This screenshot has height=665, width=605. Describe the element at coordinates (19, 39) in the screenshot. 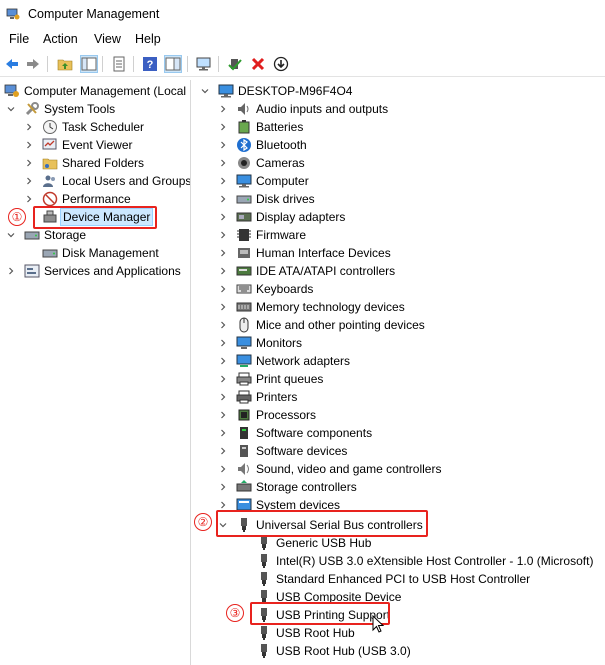

I see `menu-file: File` at that location.